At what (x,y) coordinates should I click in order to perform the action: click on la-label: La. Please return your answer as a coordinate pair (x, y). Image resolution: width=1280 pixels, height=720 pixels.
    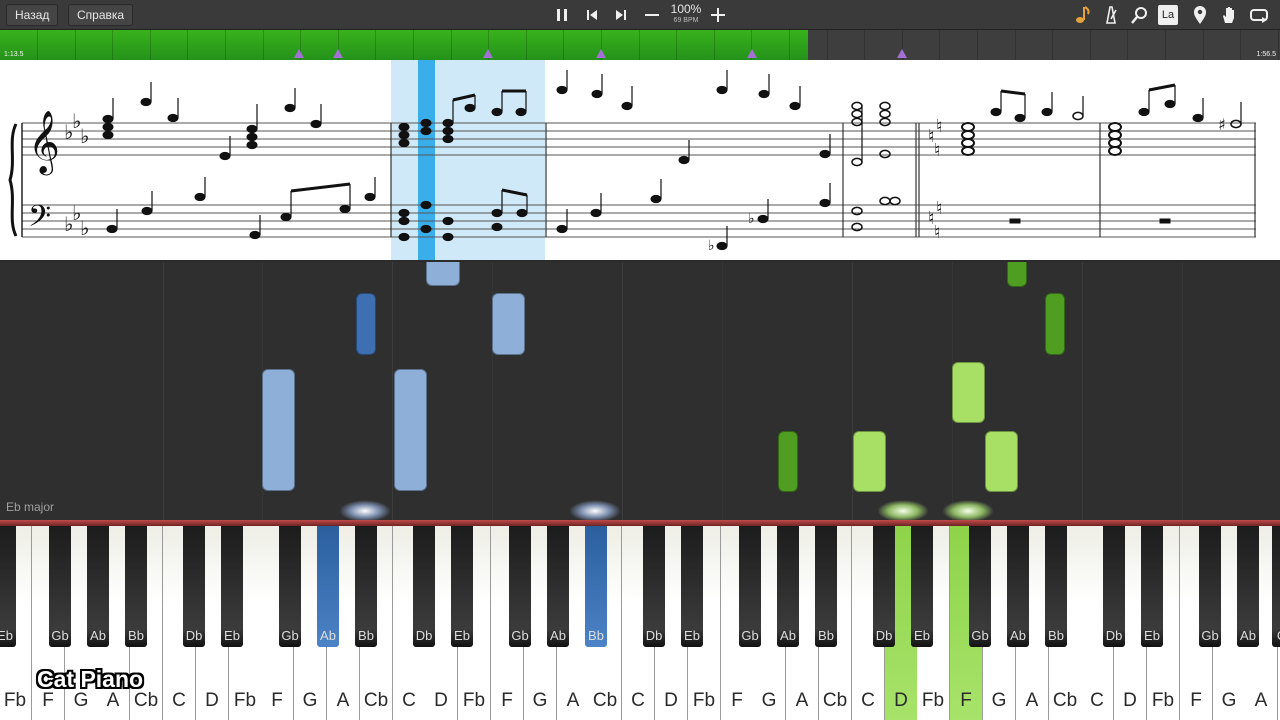
    Looking at the image, I should click on (1168, 15).